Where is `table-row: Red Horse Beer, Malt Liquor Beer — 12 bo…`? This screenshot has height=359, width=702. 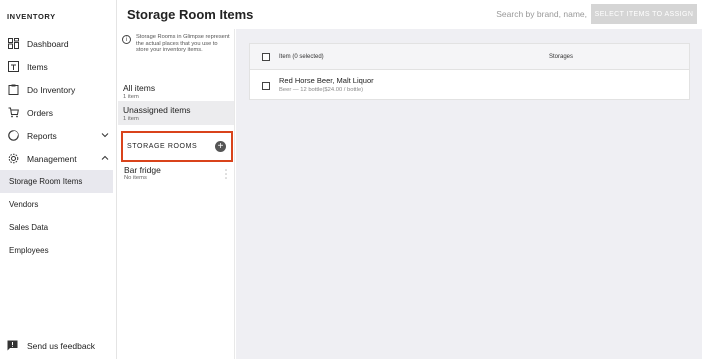 table-row: Red Horse Beer, Malt Liquor Beer — 12 bo… is located at coordinates (469, 84).